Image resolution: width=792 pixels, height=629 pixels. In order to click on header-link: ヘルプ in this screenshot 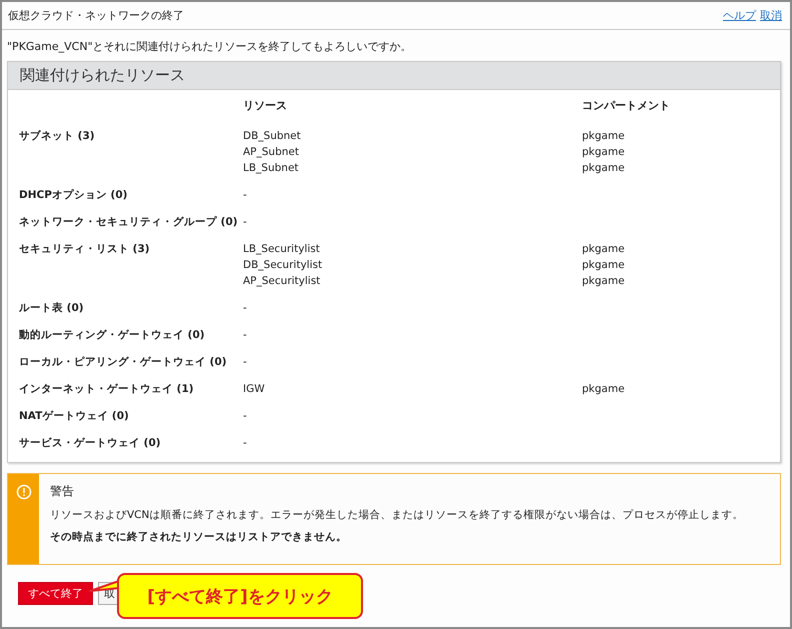, I will do `click(739, 15)`.